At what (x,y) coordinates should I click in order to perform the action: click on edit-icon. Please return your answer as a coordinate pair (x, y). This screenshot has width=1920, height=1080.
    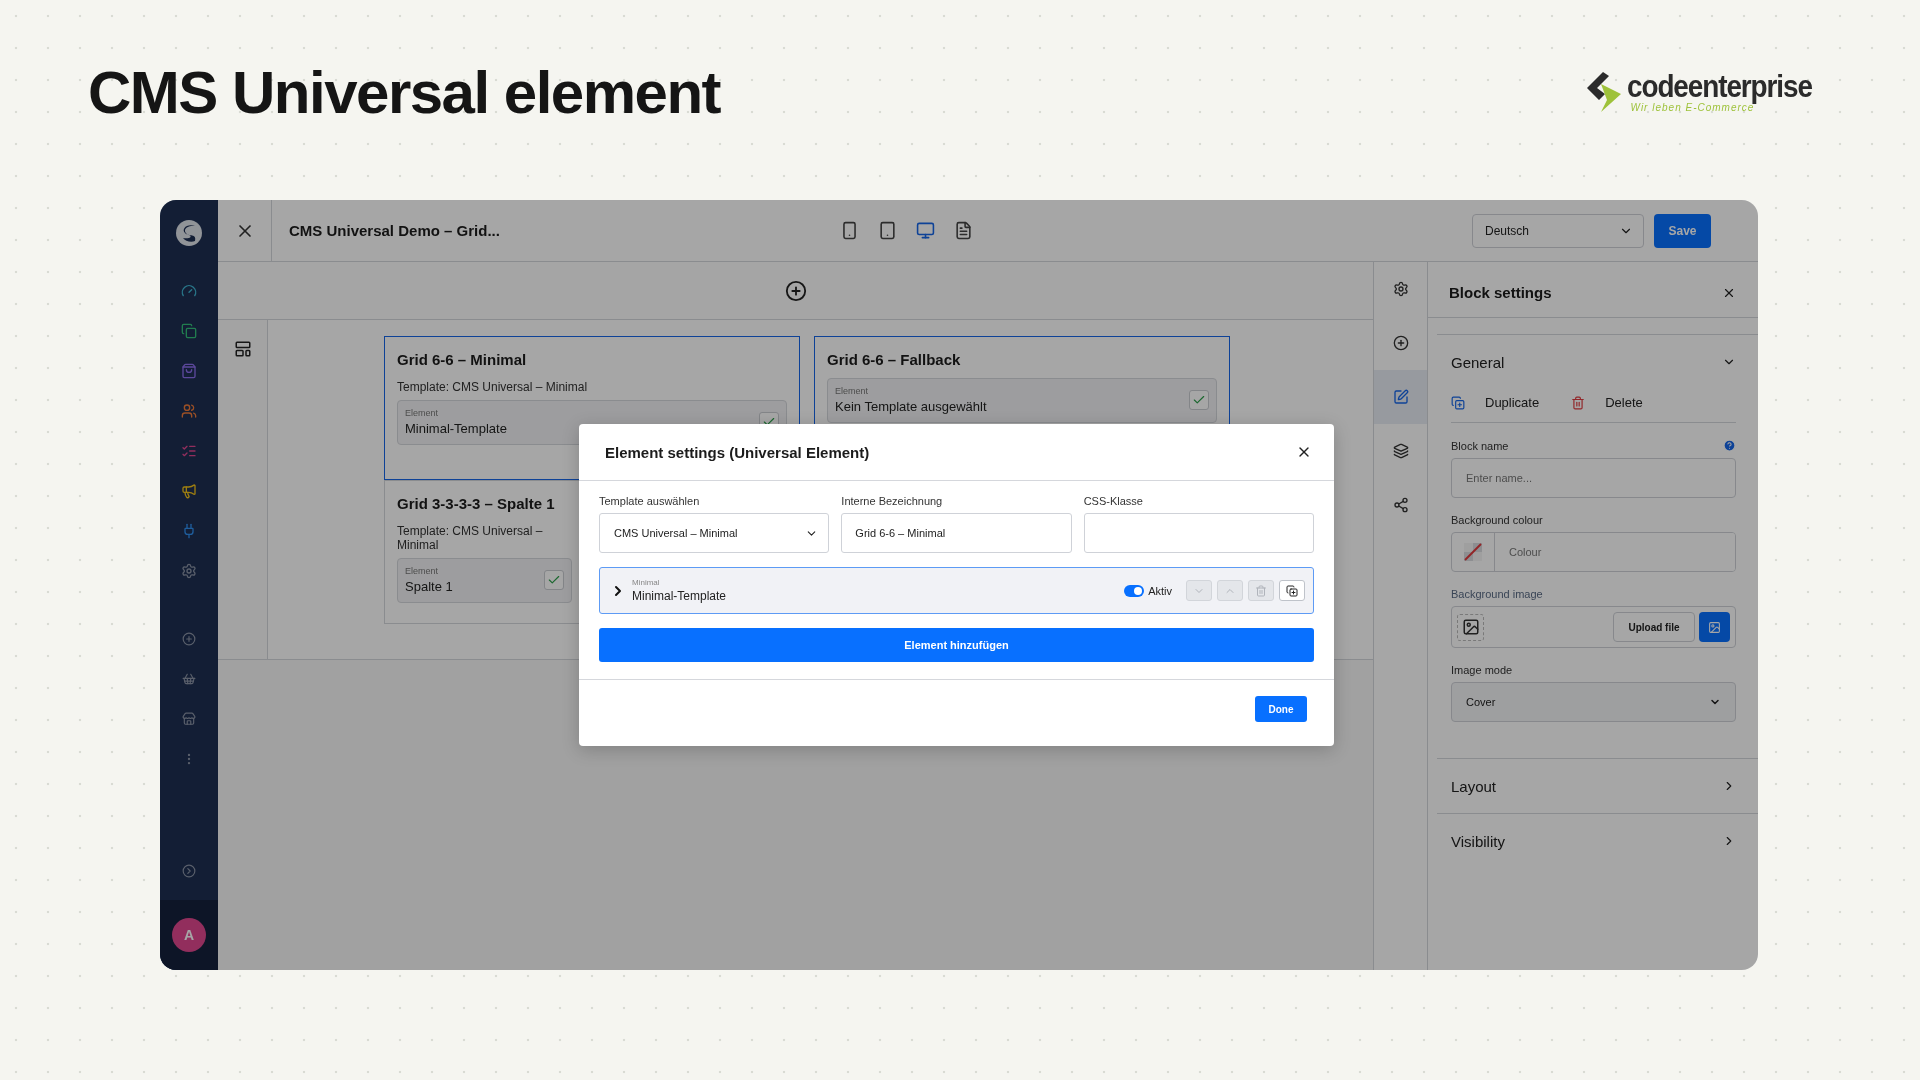
    Looking at the image, I should click on (1400, 397).